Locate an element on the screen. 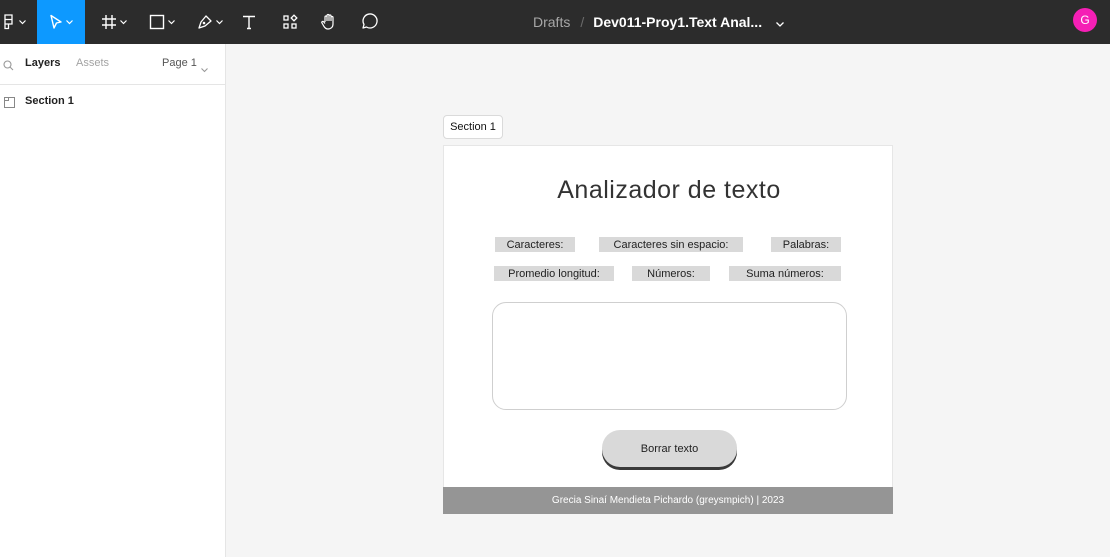  main-menu-button is located at coordinates (15, 22).